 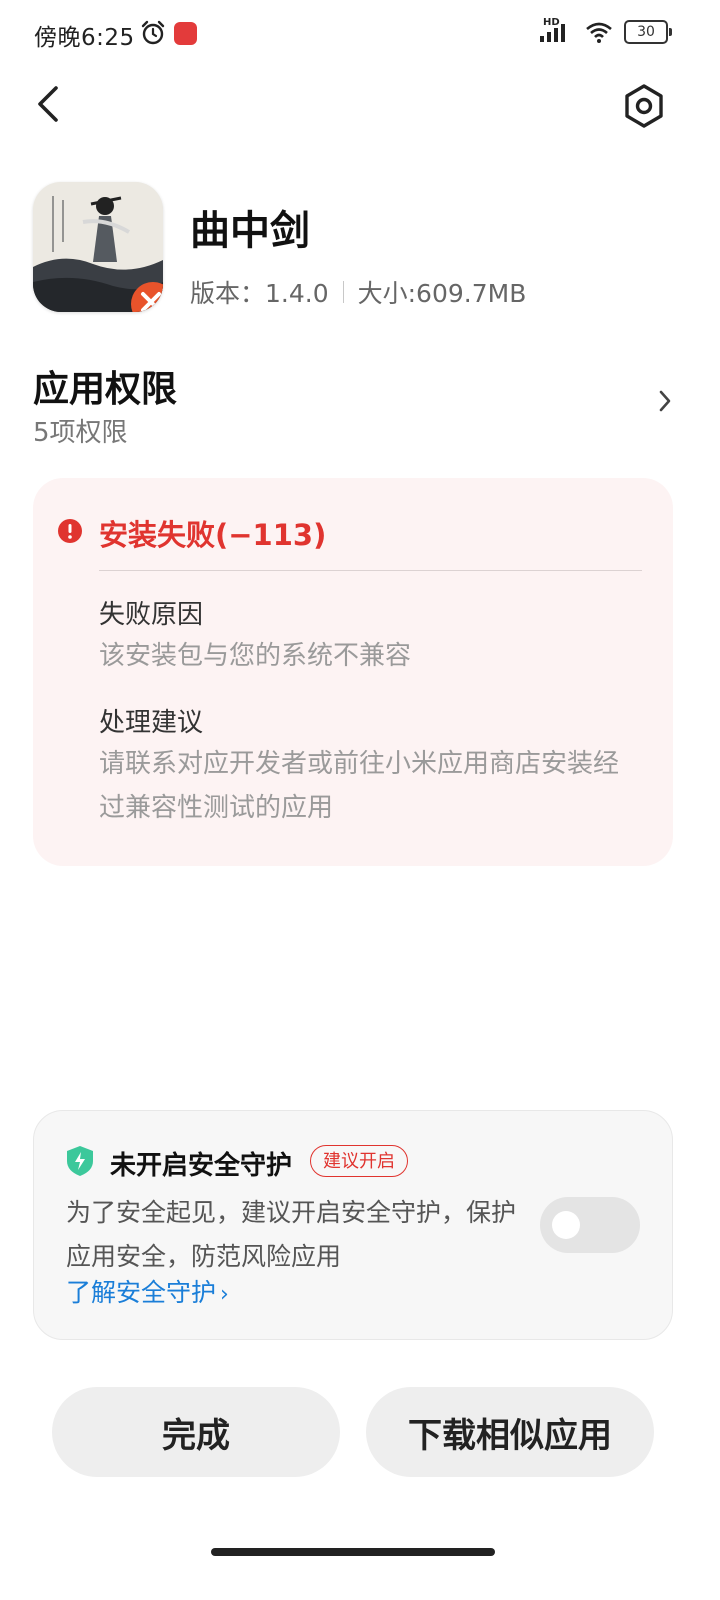 I want to click on error-divider, so click(x=370, y=570).